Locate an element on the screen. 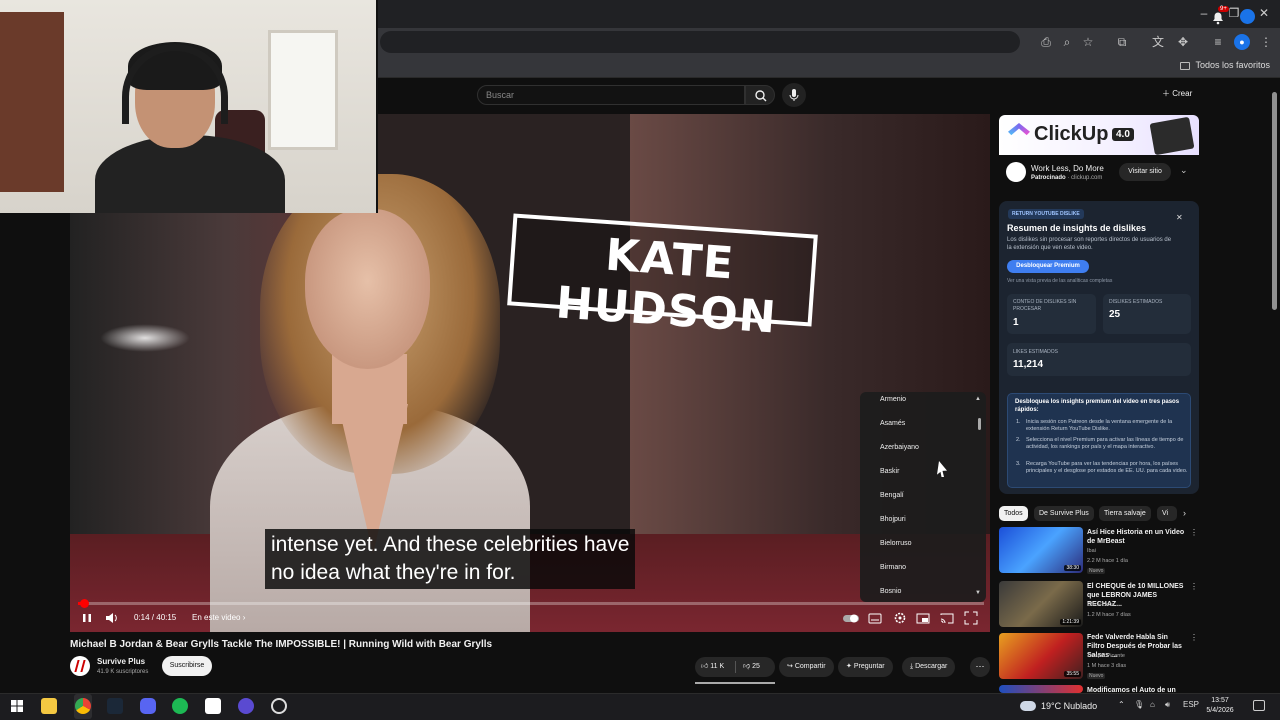  chip-all: Todos is located at coordinates (1013, 513).